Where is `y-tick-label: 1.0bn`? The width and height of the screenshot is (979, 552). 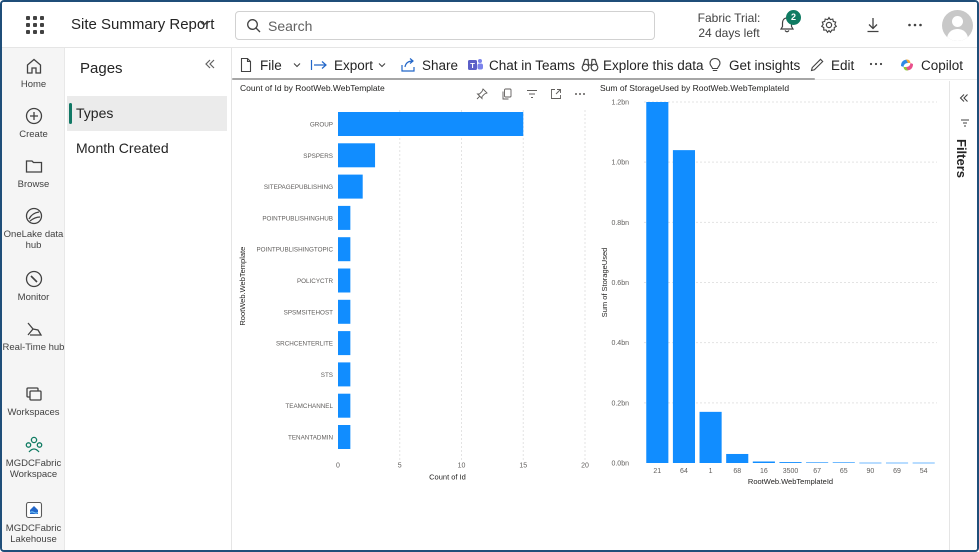 y-tick-label: 1.0bn is located at coordinates (620, 163).